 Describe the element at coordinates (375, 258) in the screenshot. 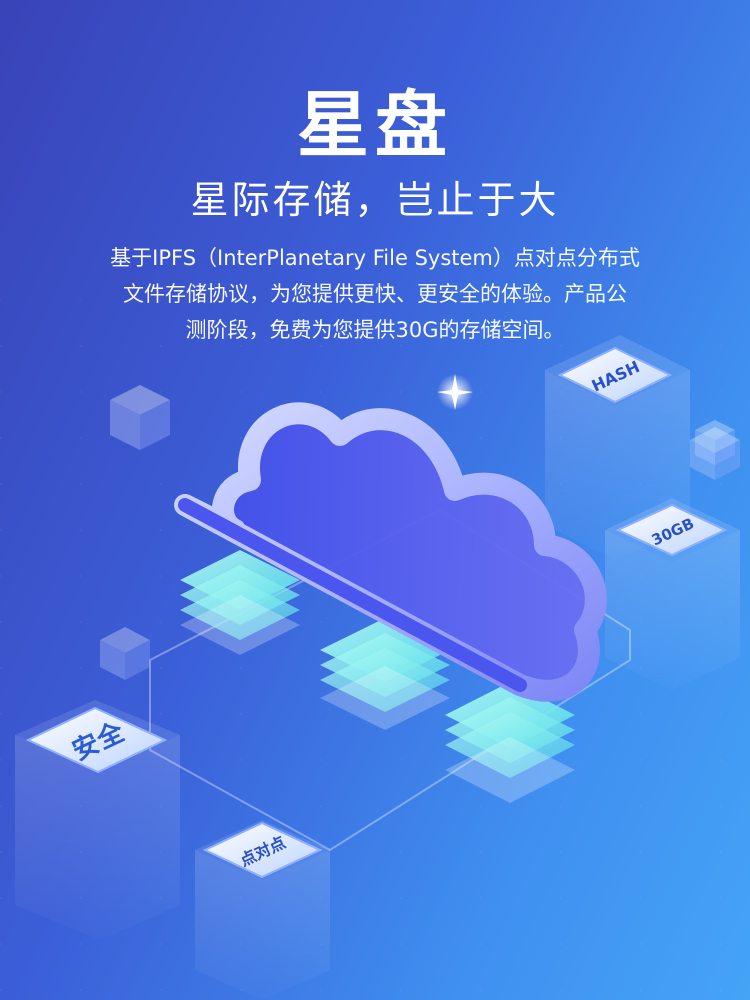

I see `description-line: 基于IPFS（InterPlanetary File System）点对点分布式` at that location.